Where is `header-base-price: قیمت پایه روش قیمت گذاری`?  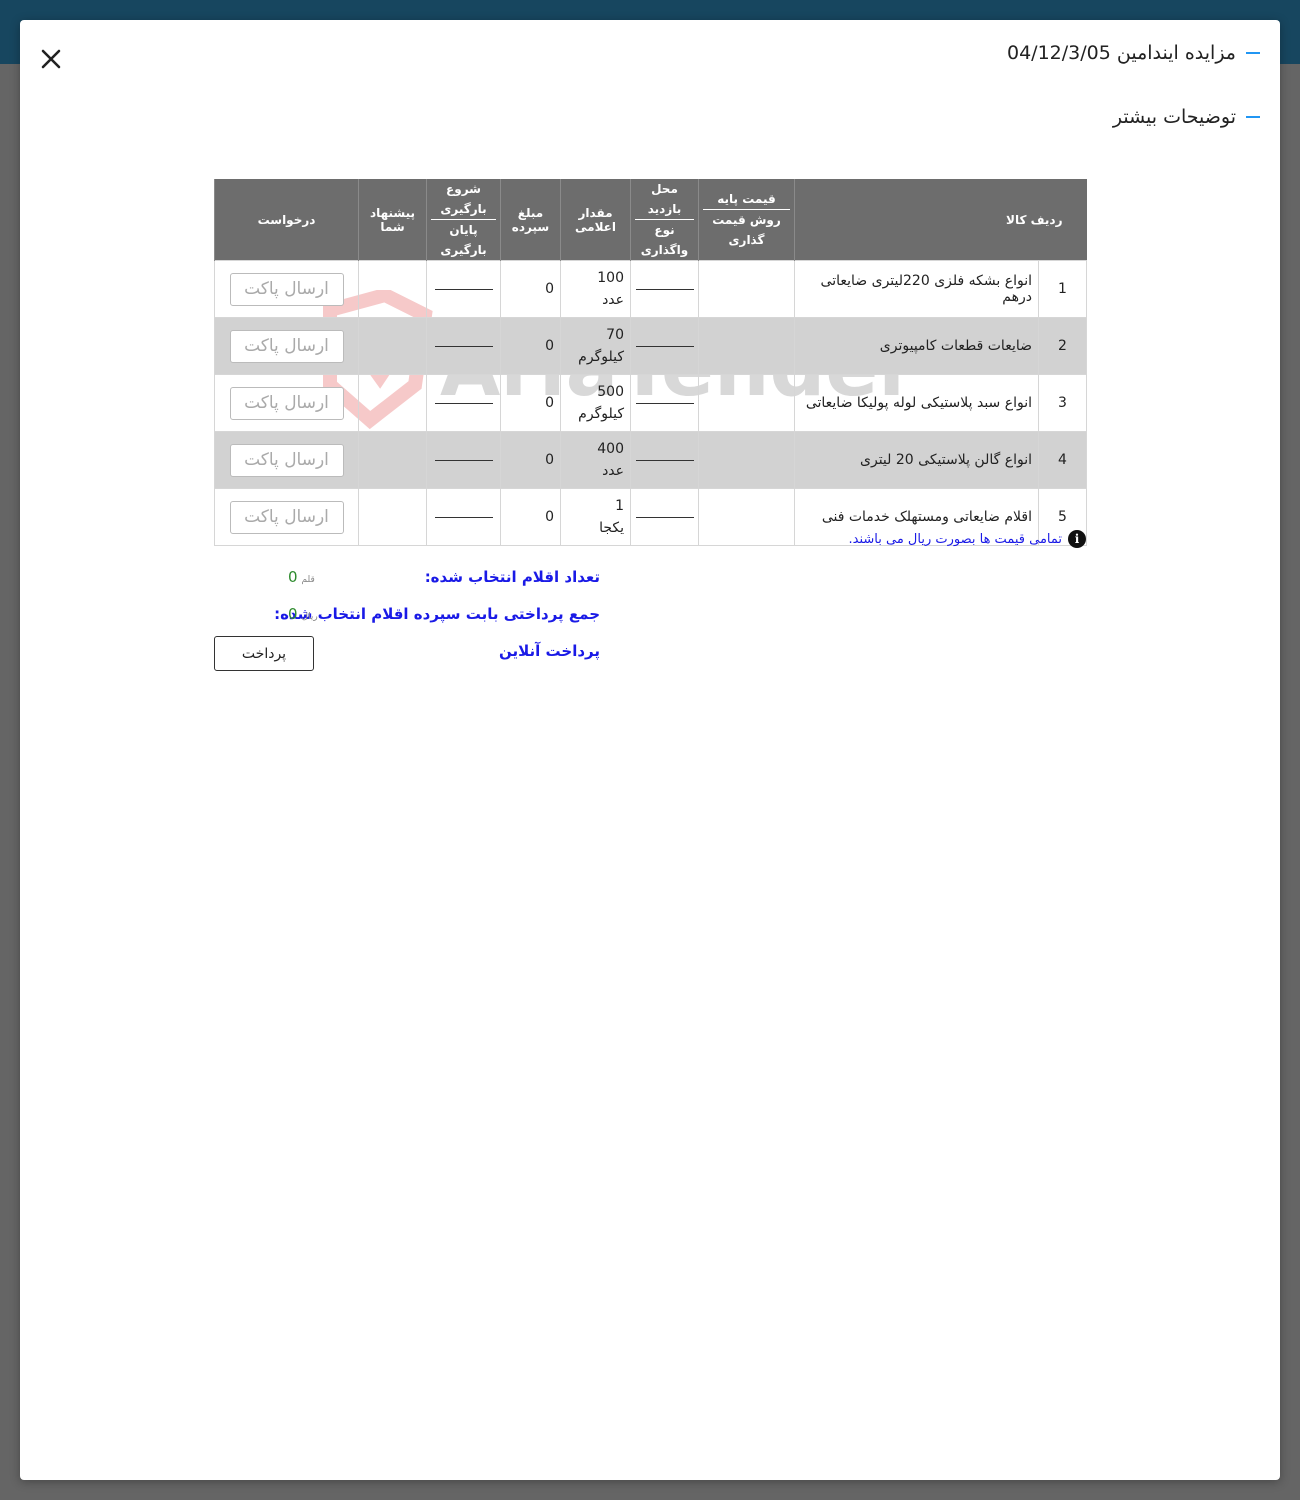
header-base-price: قیمت پایه روش قیمت گذاری is located at coordinates (746, 220).